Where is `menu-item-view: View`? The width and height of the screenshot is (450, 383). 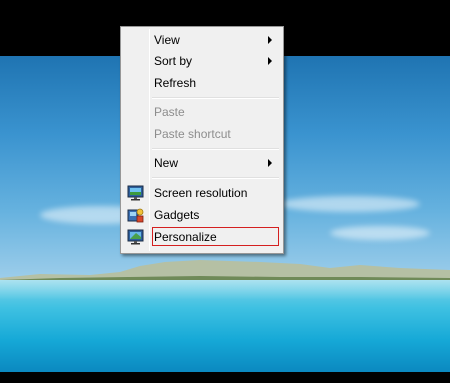
menu-item-view: View is located at coordinates (202, 40).